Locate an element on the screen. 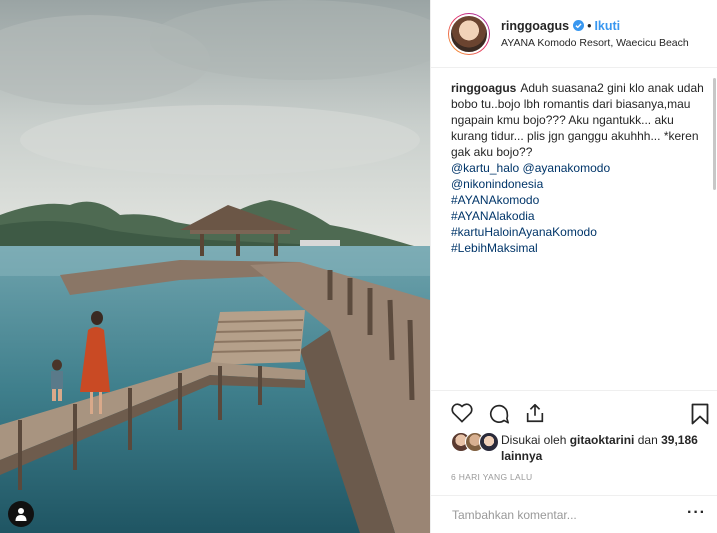 Image resolution: width=717 pixels, height=533 pixels. avatar-image is located at coordinates (469, 33).